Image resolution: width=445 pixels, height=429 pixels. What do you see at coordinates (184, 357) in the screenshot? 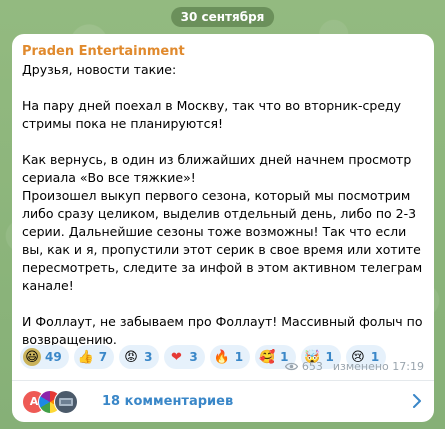
I see `reaction-heart-hands: ❤ 3` at bounding box center [184, 357].